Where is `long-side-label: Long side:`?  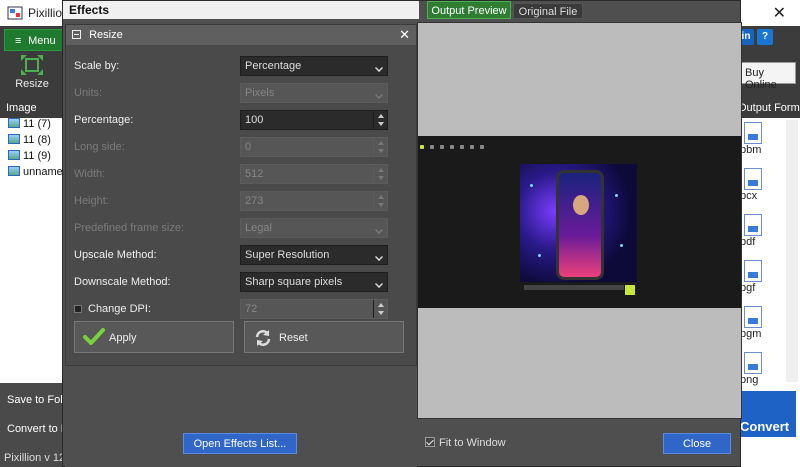
long-side-label: Long side: is located at coordinates (99, 147).